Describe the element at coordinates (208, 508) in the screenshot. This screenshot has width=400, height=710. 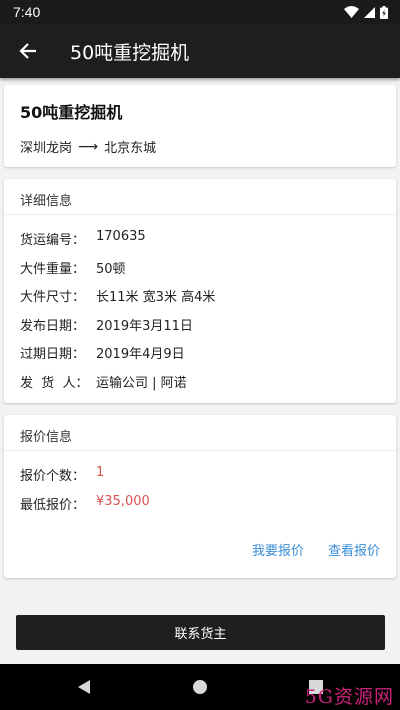
I see `quote-row-lowest: 最低报价： ¥35,000` at that location.